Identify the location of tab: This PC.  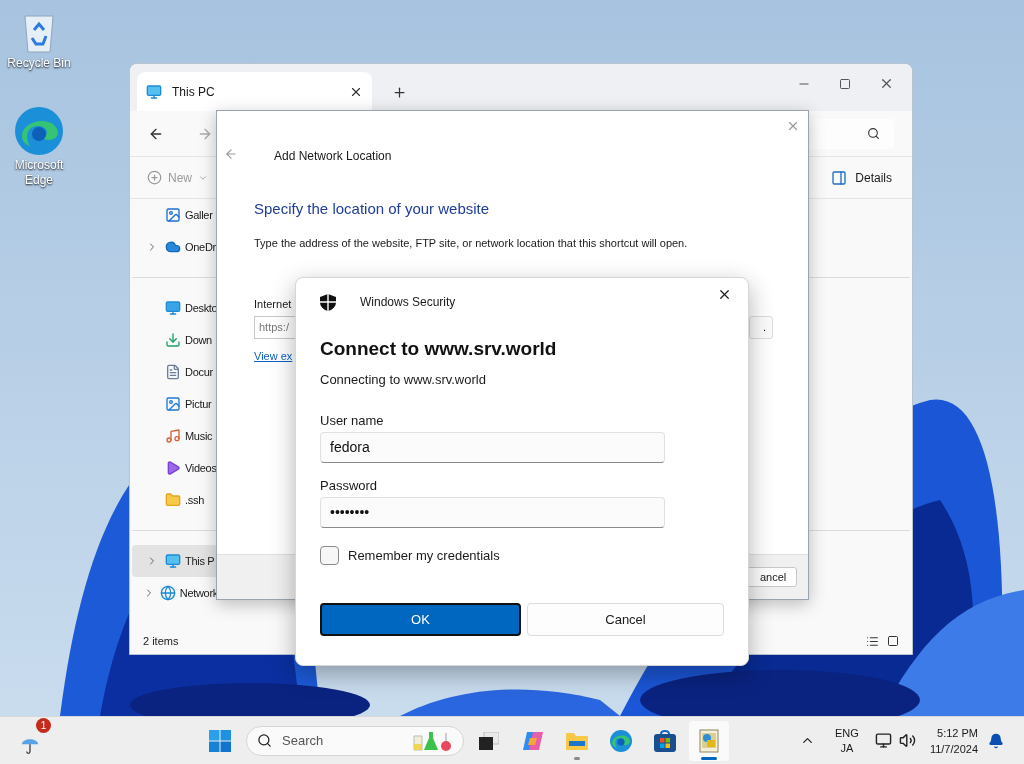
(254, 91).